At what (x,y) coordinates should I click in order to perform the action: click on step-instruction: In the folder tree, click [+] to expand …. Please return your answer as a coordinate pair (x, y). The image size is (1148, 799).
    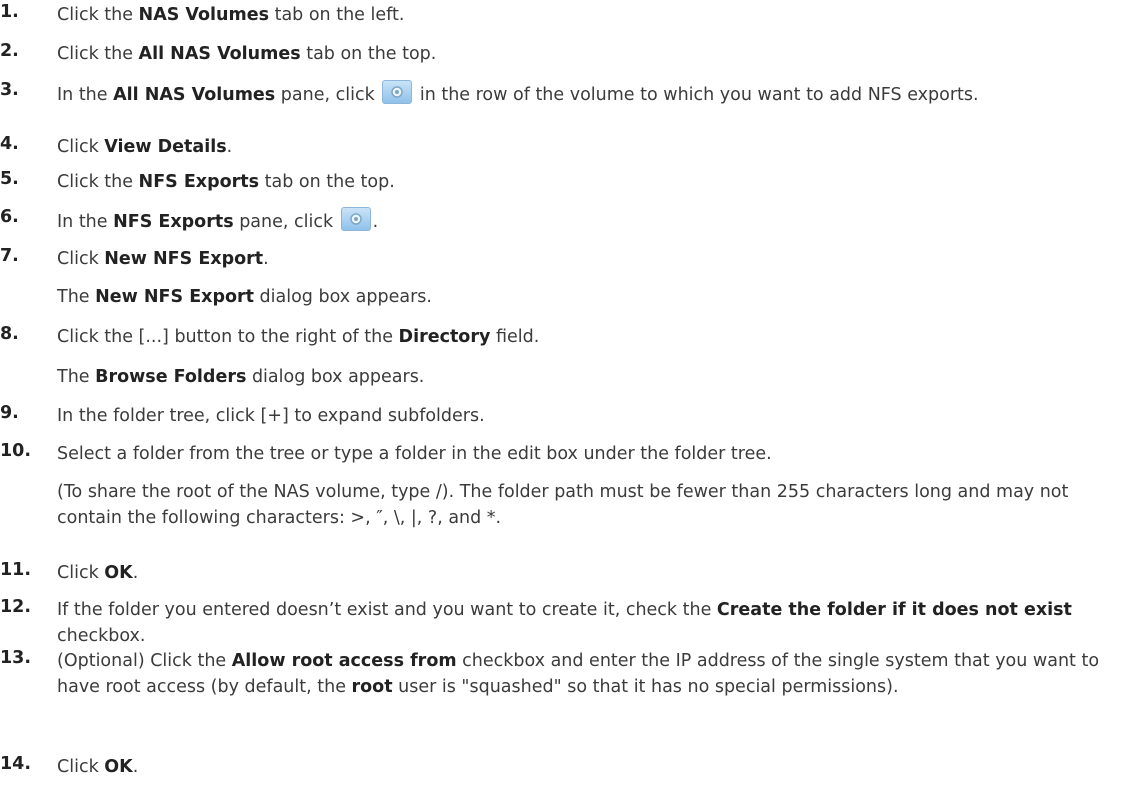
    Looking at the image, I should click on (587, 416).